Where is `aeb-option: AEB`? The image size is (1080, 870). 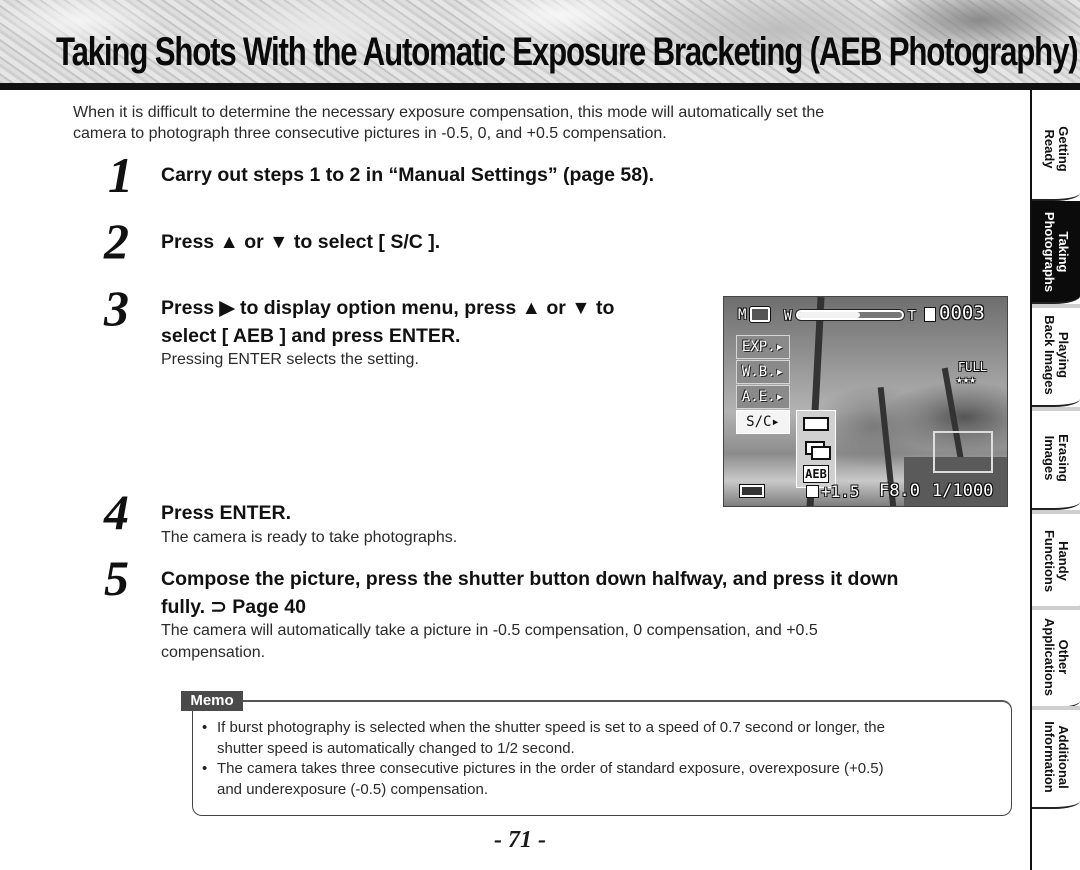 aeb-option: AEB is located at coordinates (816, 474).